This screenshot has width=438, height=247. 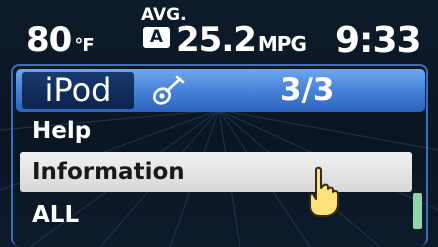 I want to click on scroll-thumb, so click(x=417, y=211).